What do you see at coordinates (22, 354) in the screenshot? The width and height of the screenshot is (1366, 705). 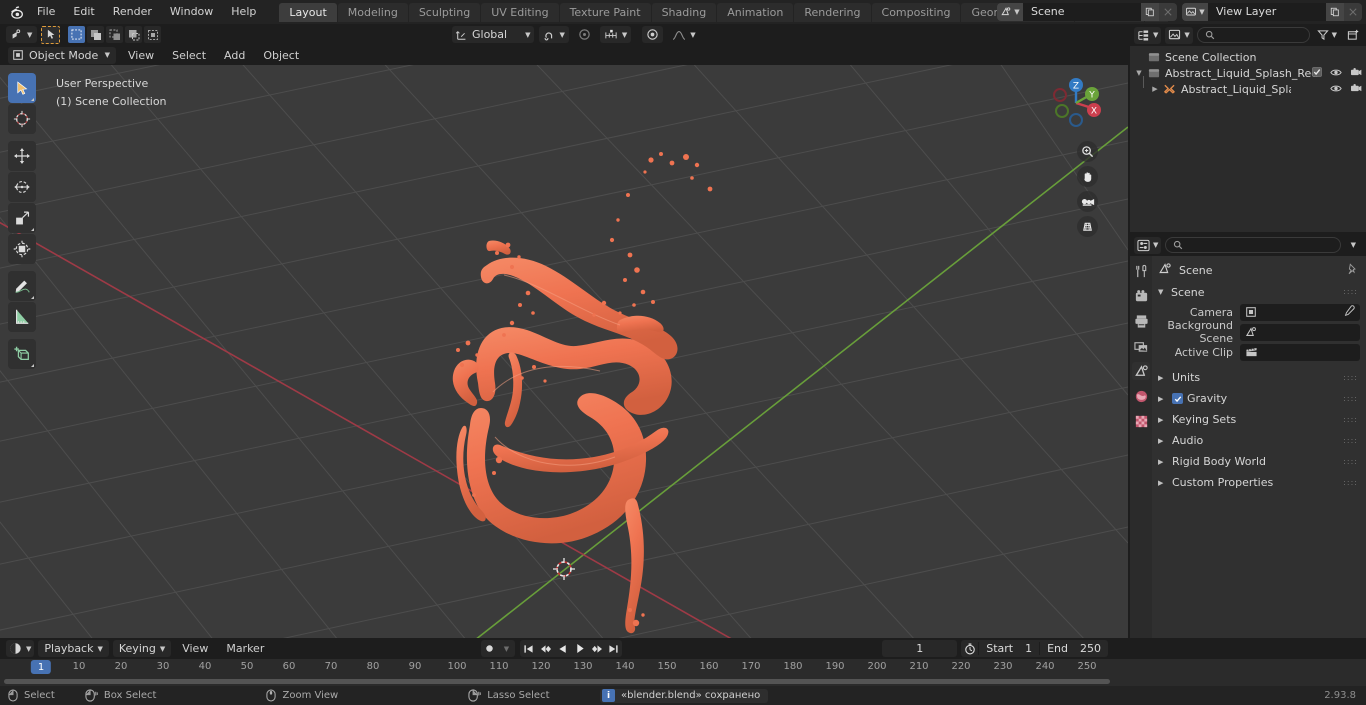 I see `add-cube-tool-button` at bounding box center [22, 354].